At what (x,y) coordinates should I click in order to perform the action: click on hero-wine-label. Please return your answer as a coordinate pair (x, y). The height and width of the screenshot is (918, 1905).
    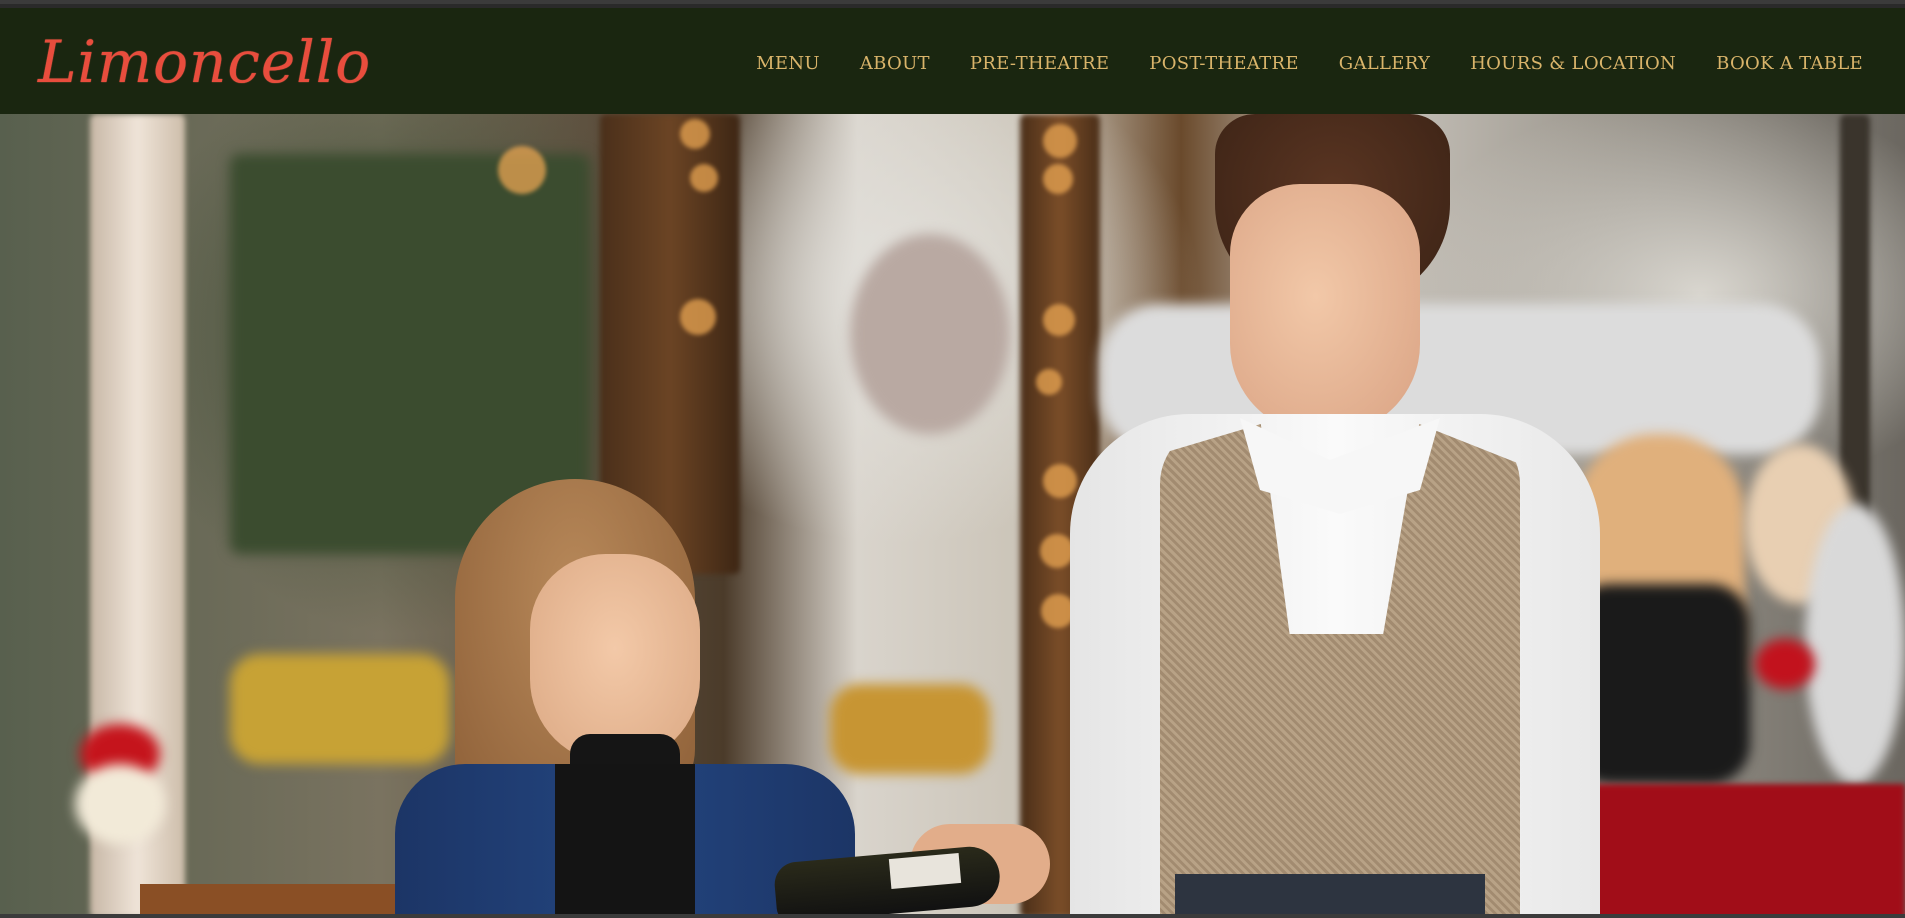
    Looking at the image, I should click on (925, 871).